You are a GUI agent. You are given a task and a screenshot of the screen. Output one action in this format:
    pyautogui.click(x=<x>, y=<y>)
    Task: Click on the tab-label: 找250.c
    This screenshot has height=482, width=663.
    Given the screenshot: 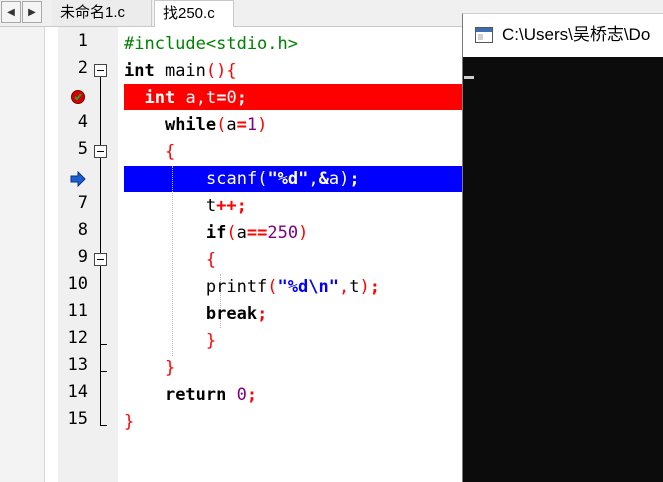 What is the action you would take?
    pyautogui.click(x=189, y=13)
    